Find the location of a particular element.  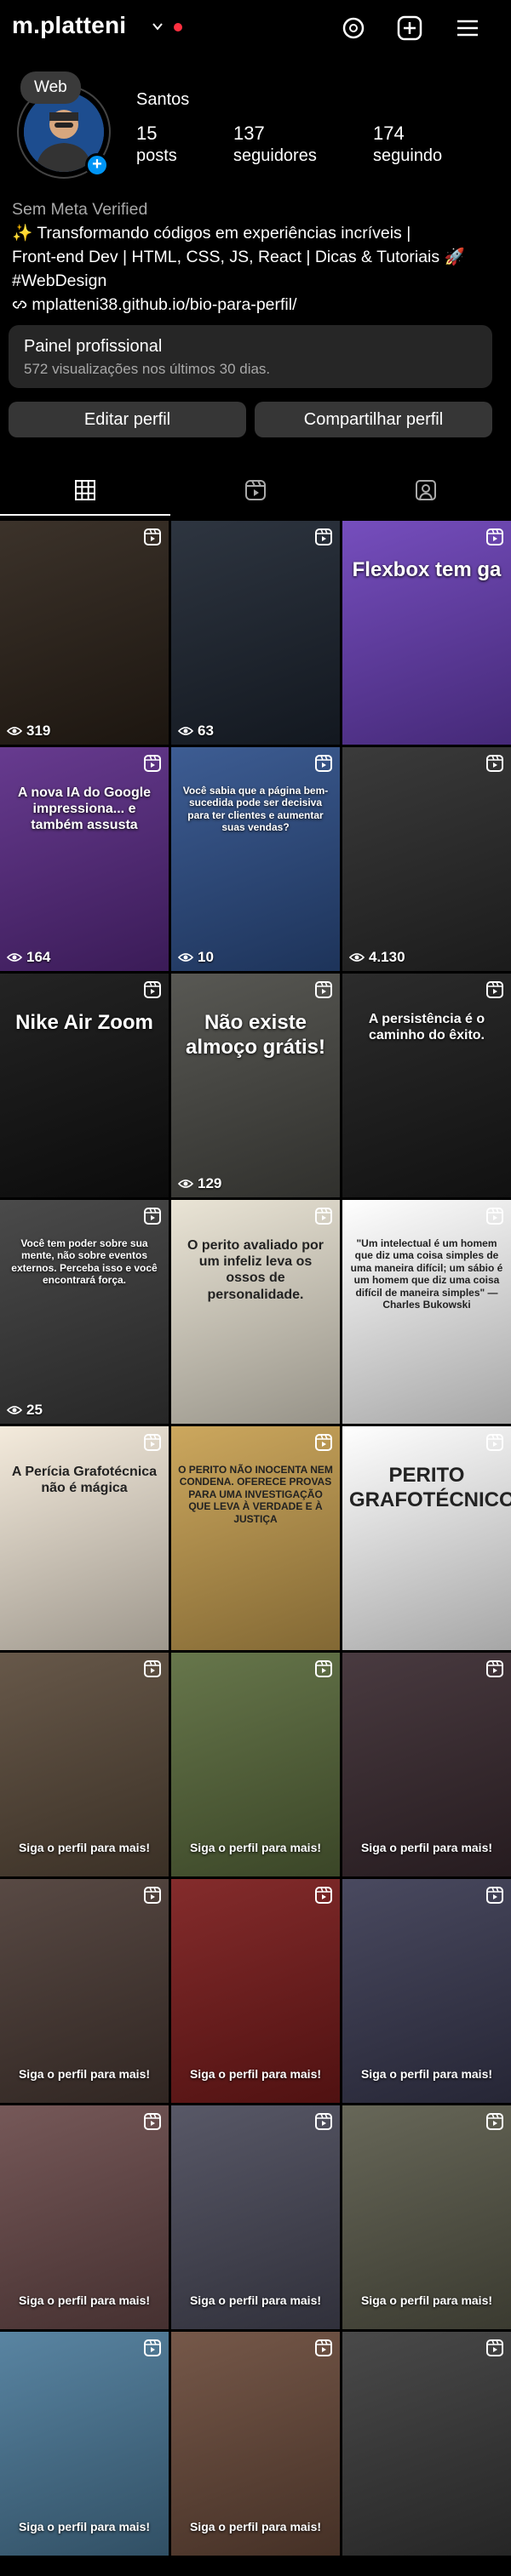

stat-following-label: seguindo is located at coordinates (408, 155).